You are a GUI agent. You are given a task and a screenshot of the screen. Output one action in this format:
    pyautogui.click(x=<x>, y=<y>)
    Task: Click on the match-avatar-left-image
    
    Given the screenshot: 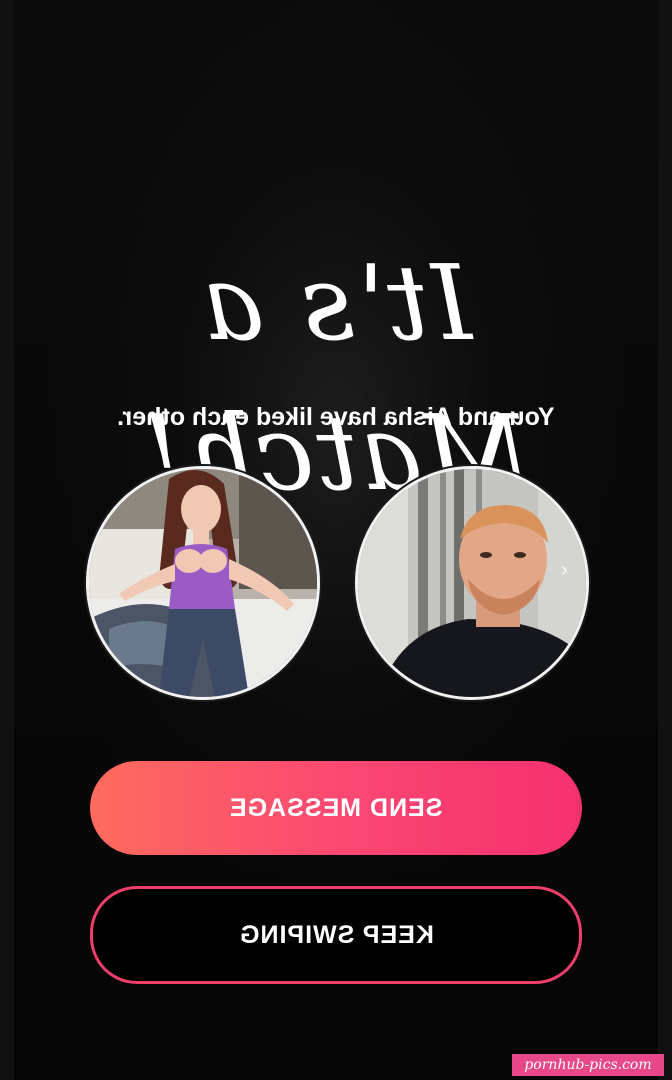 What is the action you would take?
    pyautogui.click(x=203, y=583)
    